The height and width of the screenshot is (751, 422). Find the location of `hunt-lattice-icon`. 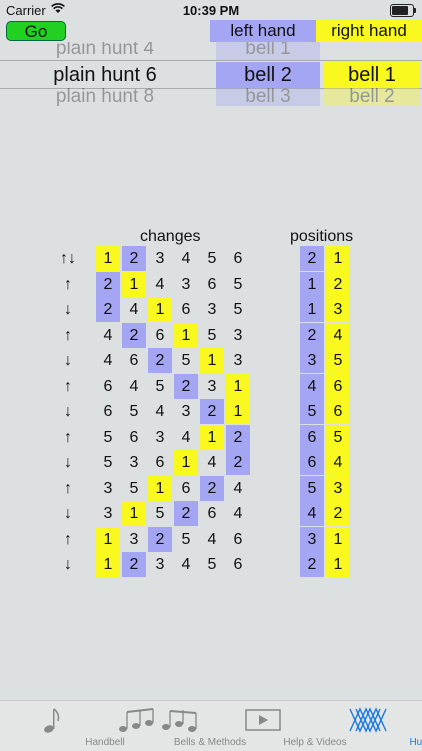

hunt-lattice-icon is located at coordinates (368, 720).